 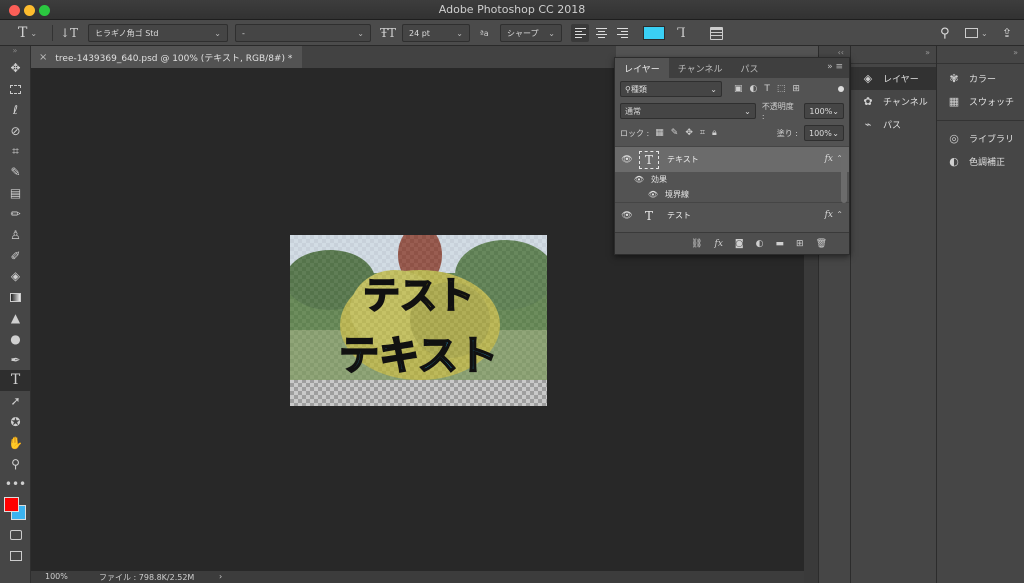 I want to click on layer-filter-icons: ▣ ◐ T ⬚ ⊞, so click(x=767, y=89).